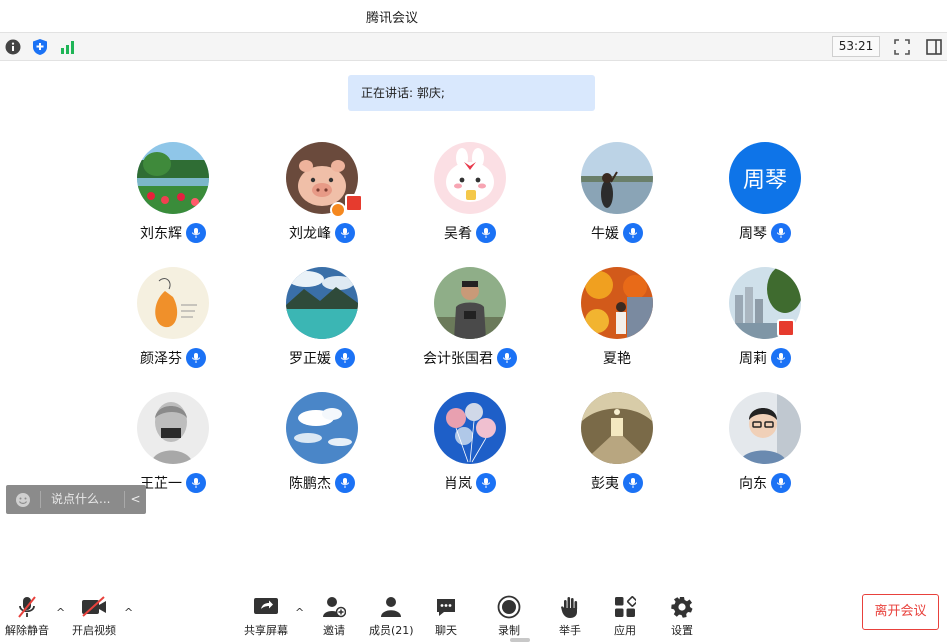  I want to click on hand-icon, so click(570, 607).